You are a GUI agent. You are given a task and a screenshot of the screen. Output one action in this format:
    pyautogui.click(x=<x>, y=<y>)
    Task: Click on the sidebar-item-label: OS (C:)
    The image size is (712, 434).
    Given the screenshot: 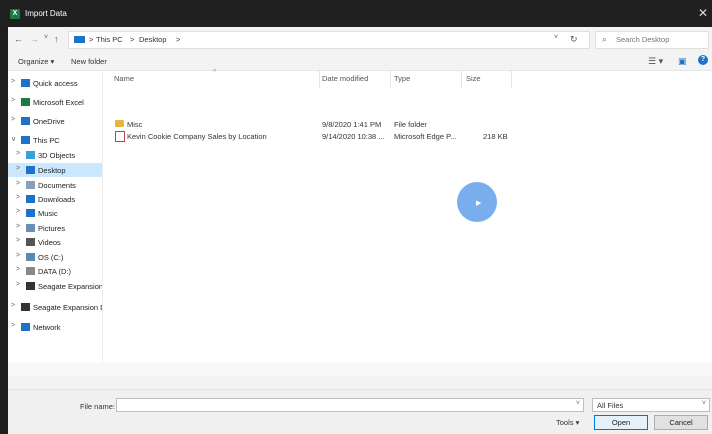 What is the action you would take?
    pyautogui.click(x=51, y=257)
    